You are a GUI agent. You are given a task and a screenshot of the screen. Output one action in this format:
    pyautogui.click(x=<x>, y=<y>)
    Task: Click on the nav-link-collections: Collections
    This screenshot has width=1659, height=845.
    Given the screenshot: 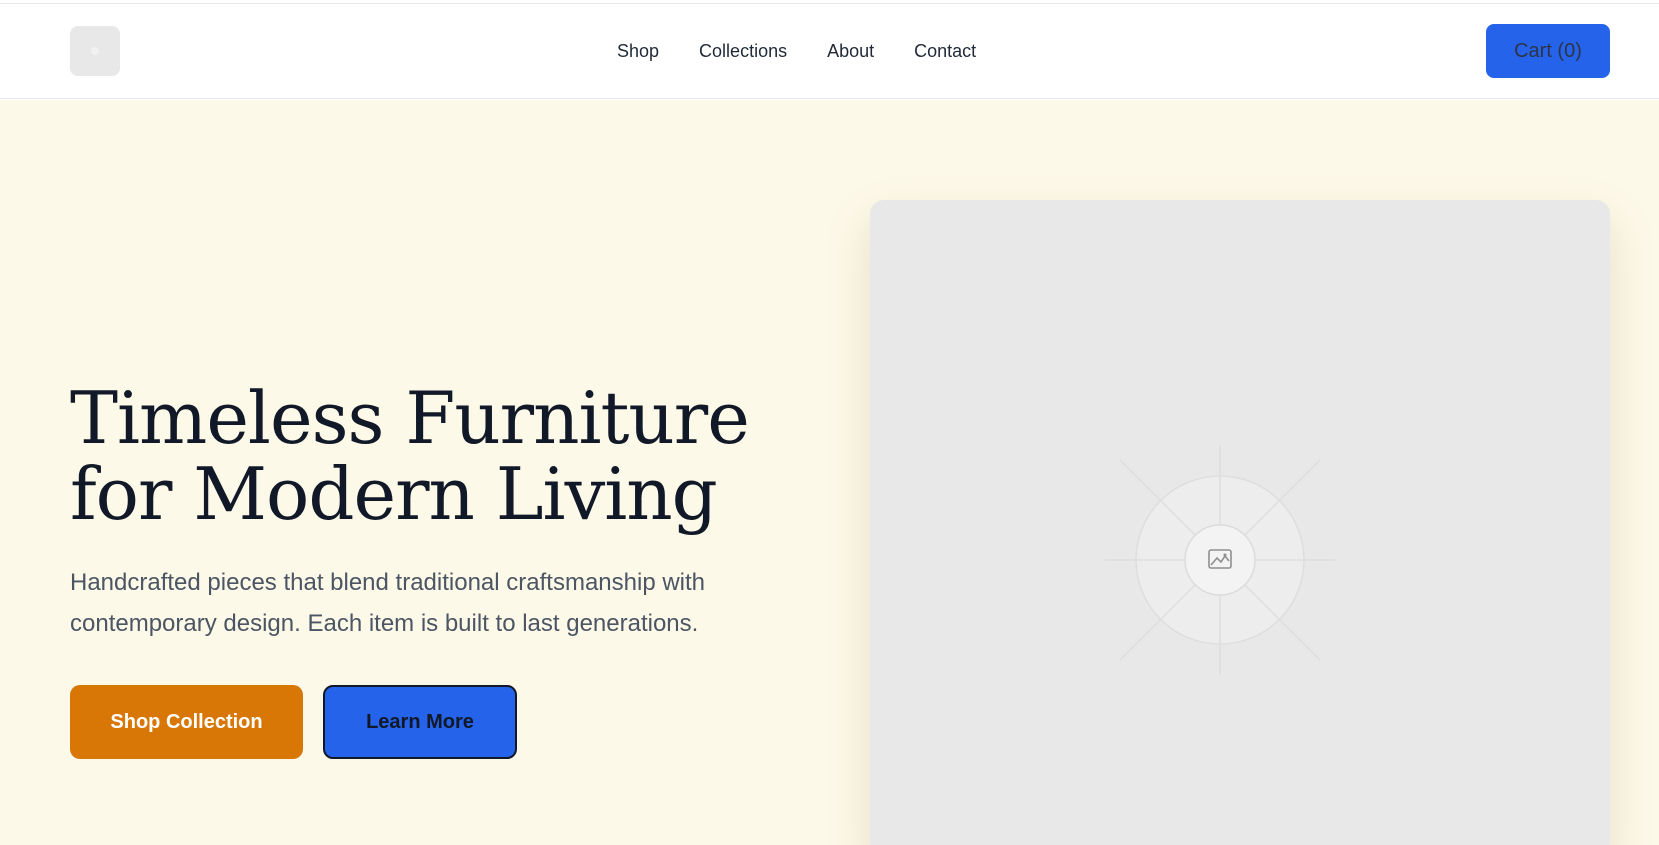 What is the action you would take?
    pyautogui.click(x=743, y=51)
    